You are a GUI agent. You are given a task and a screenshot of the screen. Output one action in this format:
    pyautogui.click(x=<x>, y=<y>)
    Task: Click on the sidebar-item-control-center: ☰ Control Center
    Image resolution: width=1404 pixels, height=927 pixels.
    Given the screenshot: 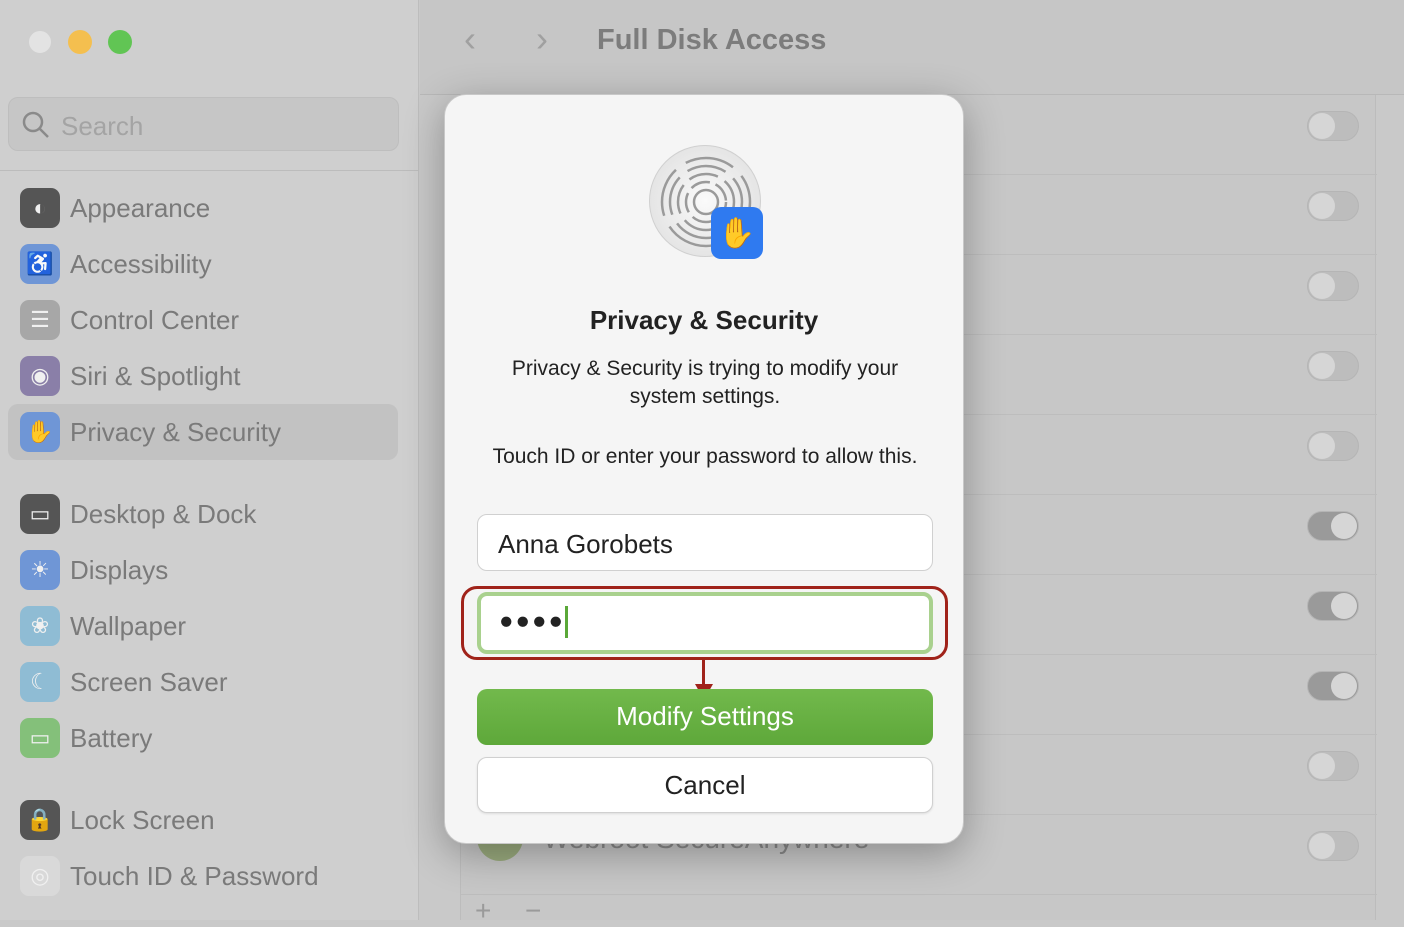 What is the action you would take?
    pyautogui.click(x=203, y=320)
    